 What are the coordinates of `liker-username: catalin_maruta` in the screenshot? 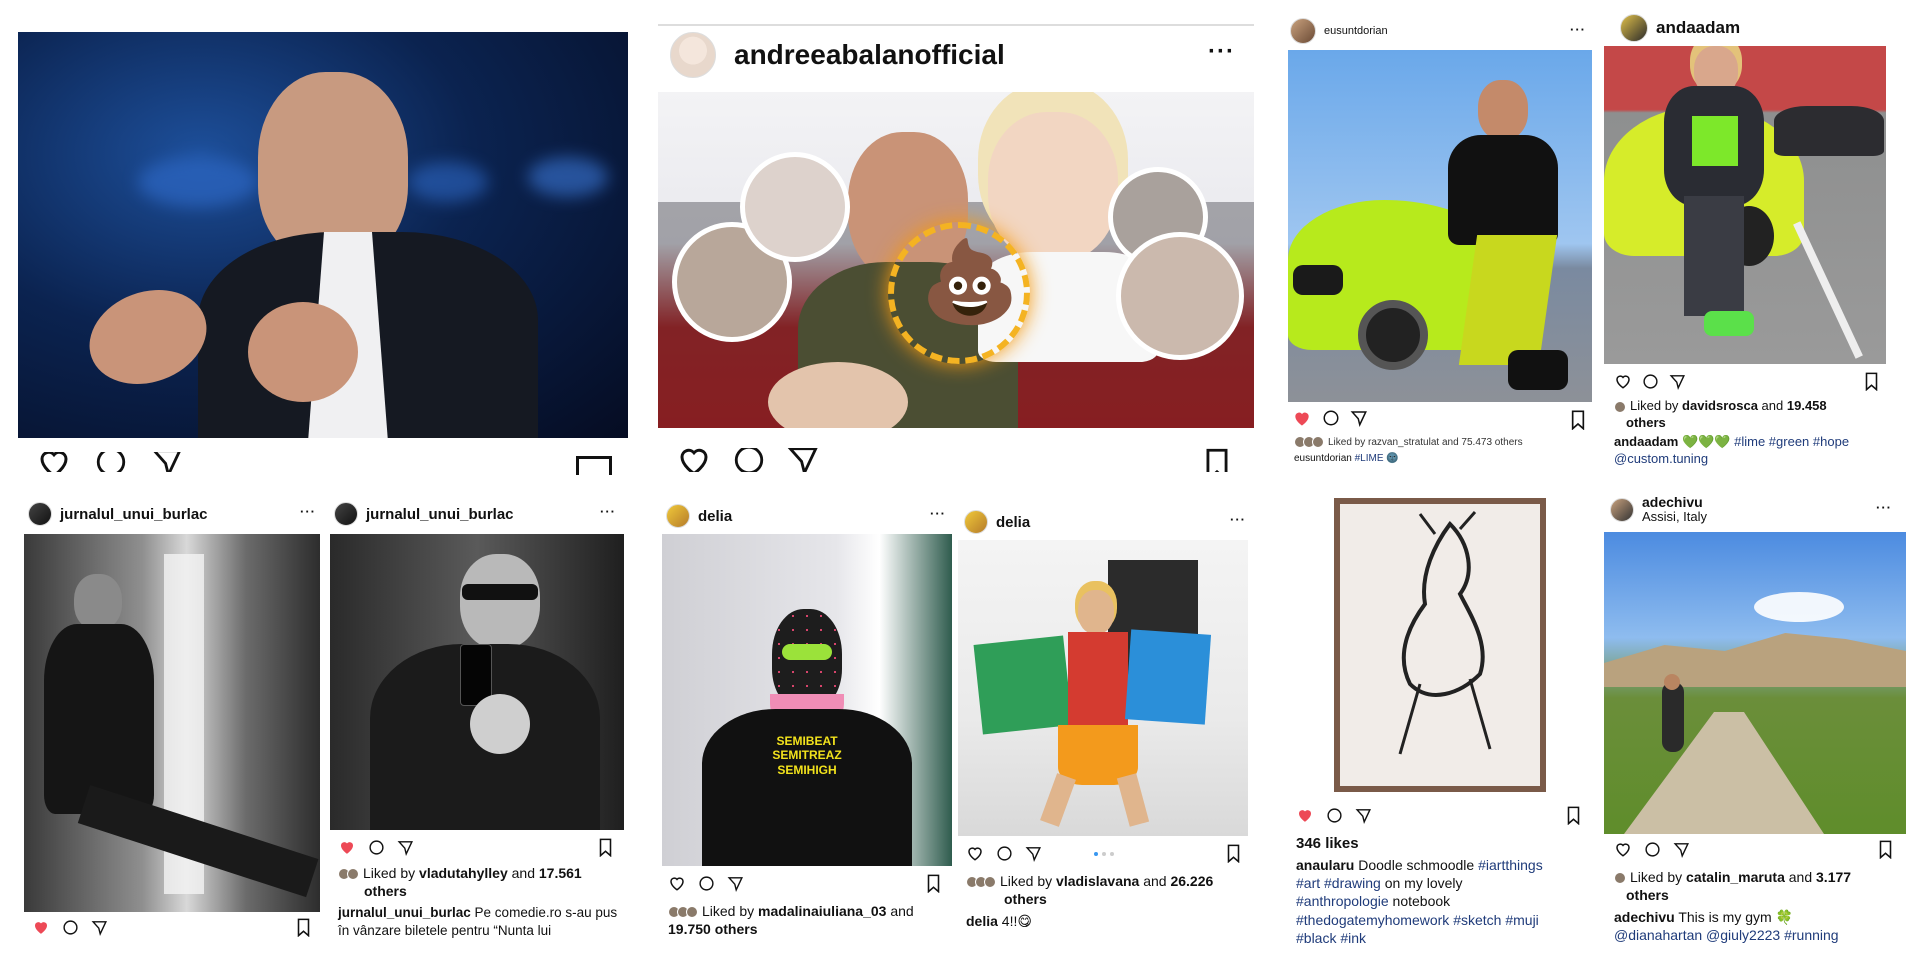 It's located at (1735, 877).